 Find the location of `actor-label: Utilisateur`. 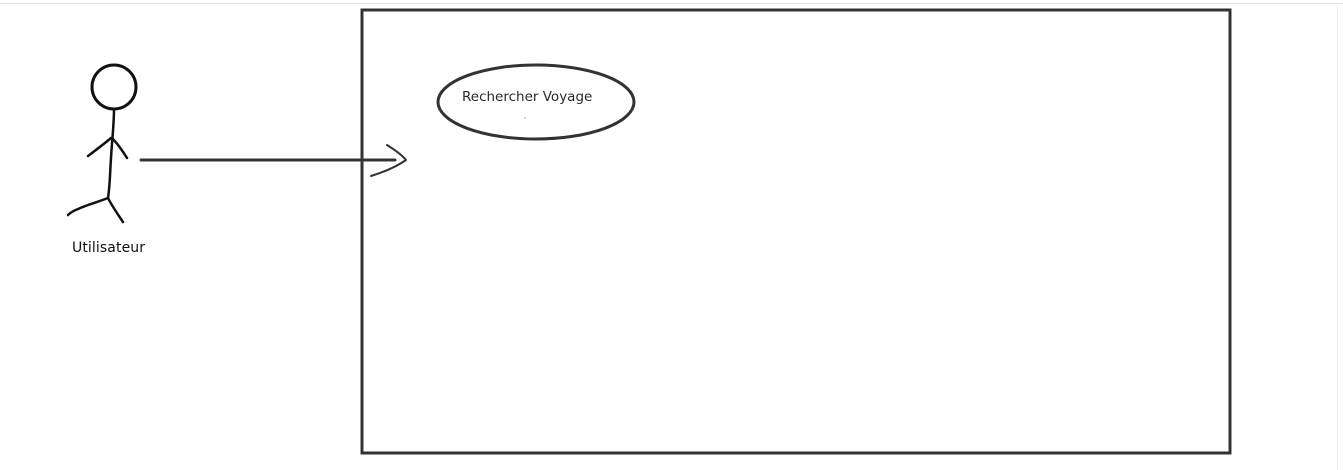

actor-label: Utilisateur is located at coordinates (109, 248).